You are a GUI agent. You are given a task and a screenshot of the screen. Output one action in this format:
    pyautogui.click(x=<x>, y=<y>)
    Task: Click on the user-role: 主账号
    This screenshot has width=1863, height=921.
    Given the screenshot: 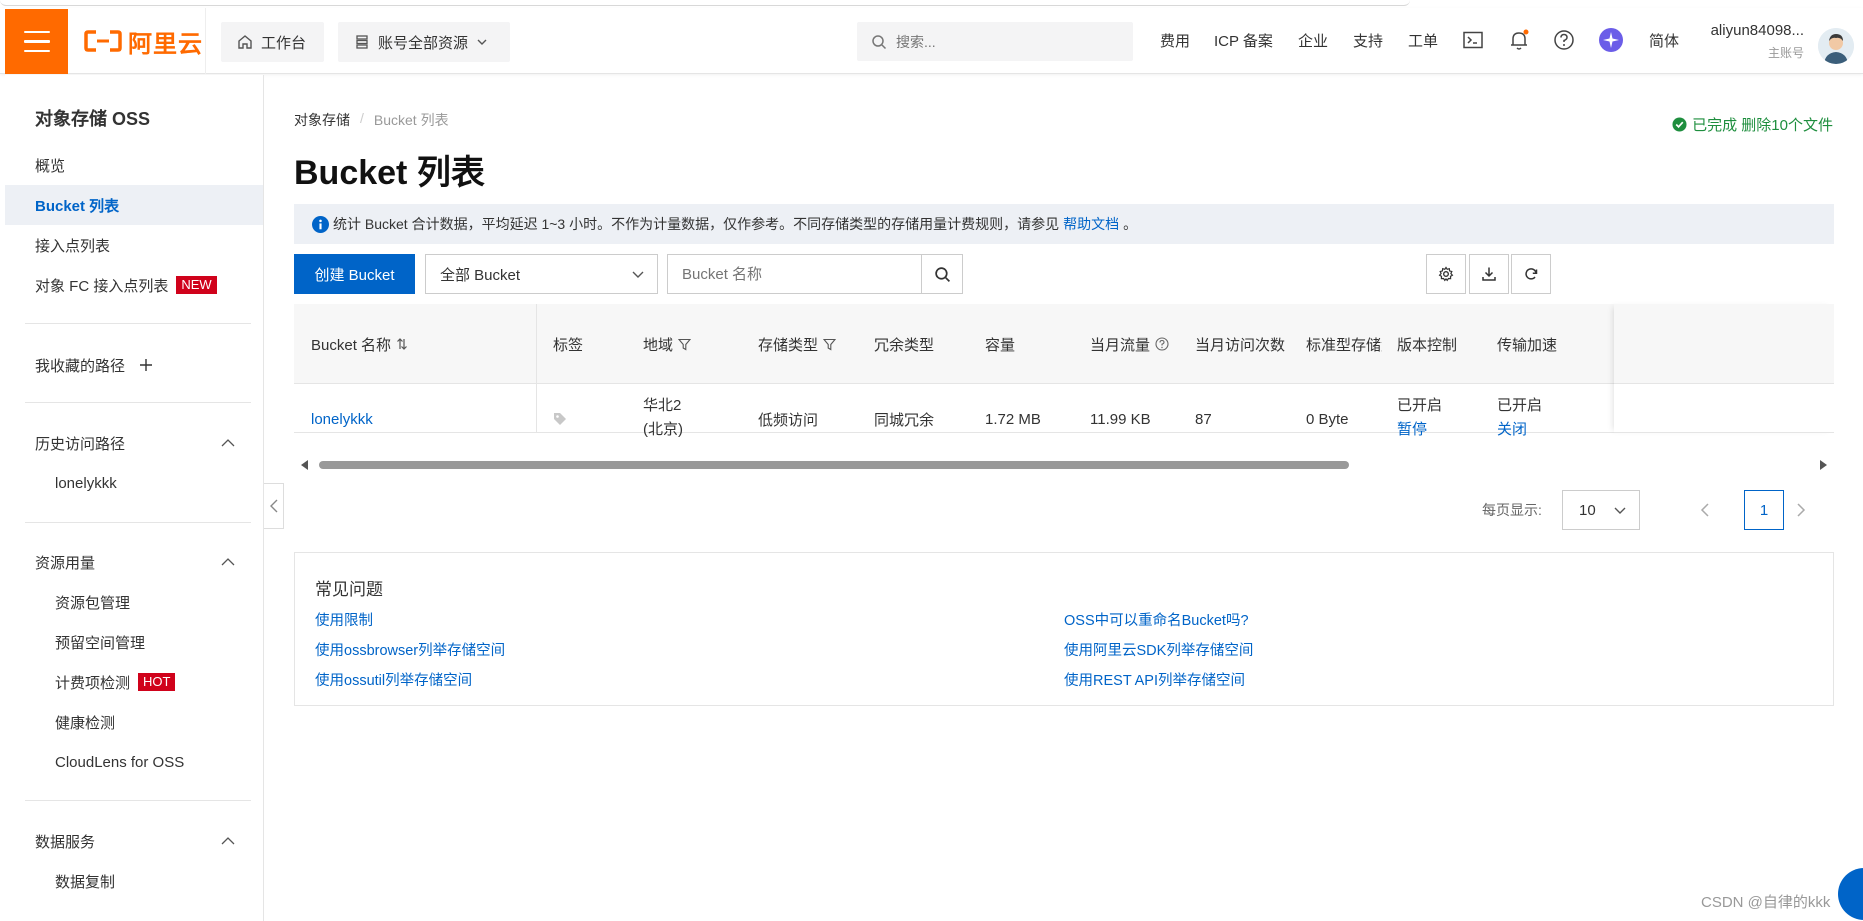 What is the action you would take?
    pyautogui.click(x=1785, y=53)
    